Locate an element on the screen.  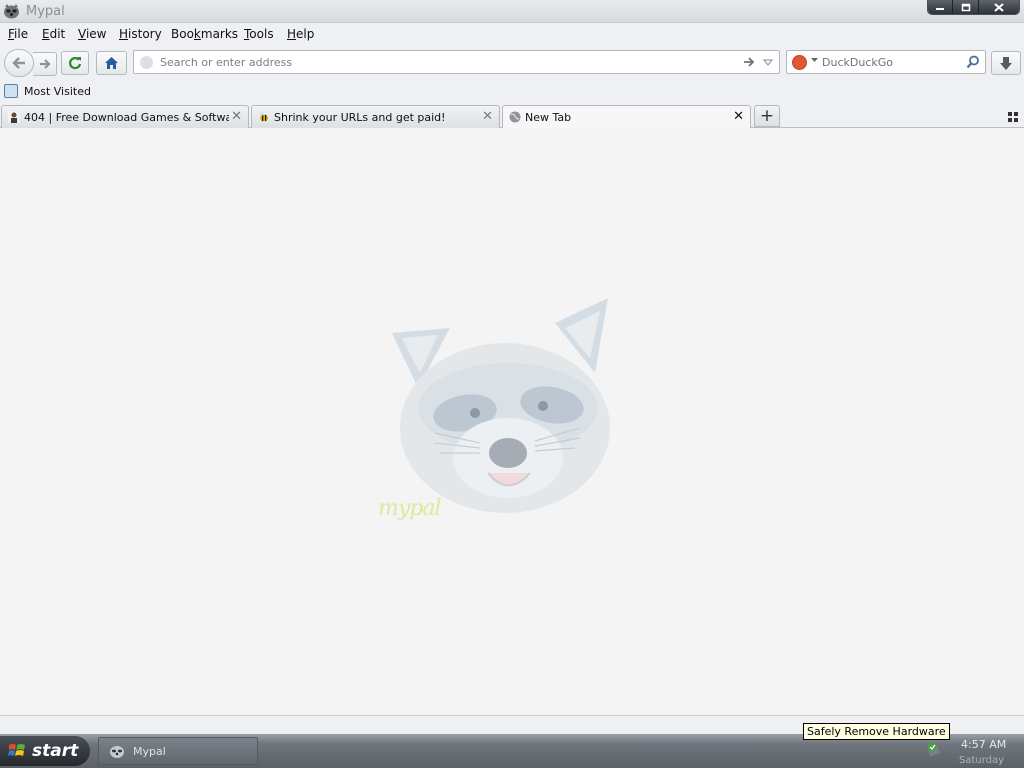
menu-view-rest: iew is located at coordinates (96, 34).